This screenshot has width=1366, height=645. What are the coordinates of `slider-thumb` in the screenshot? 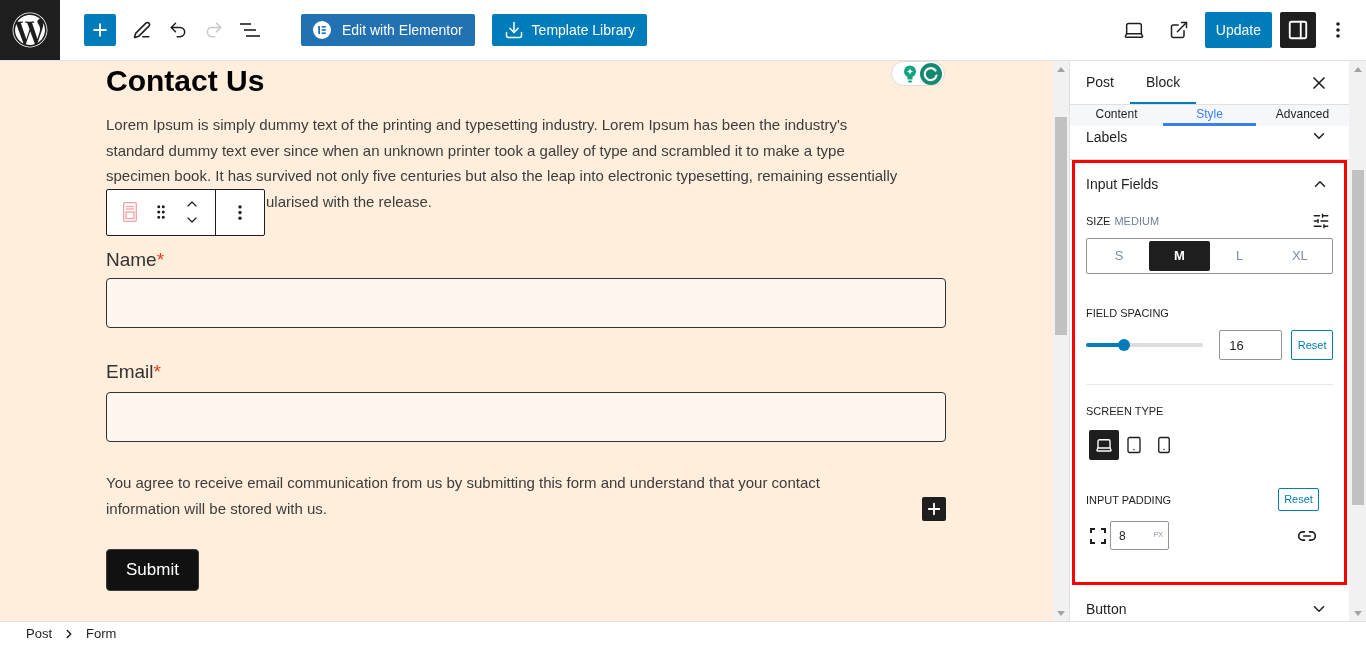 It's located at (1123, 345).